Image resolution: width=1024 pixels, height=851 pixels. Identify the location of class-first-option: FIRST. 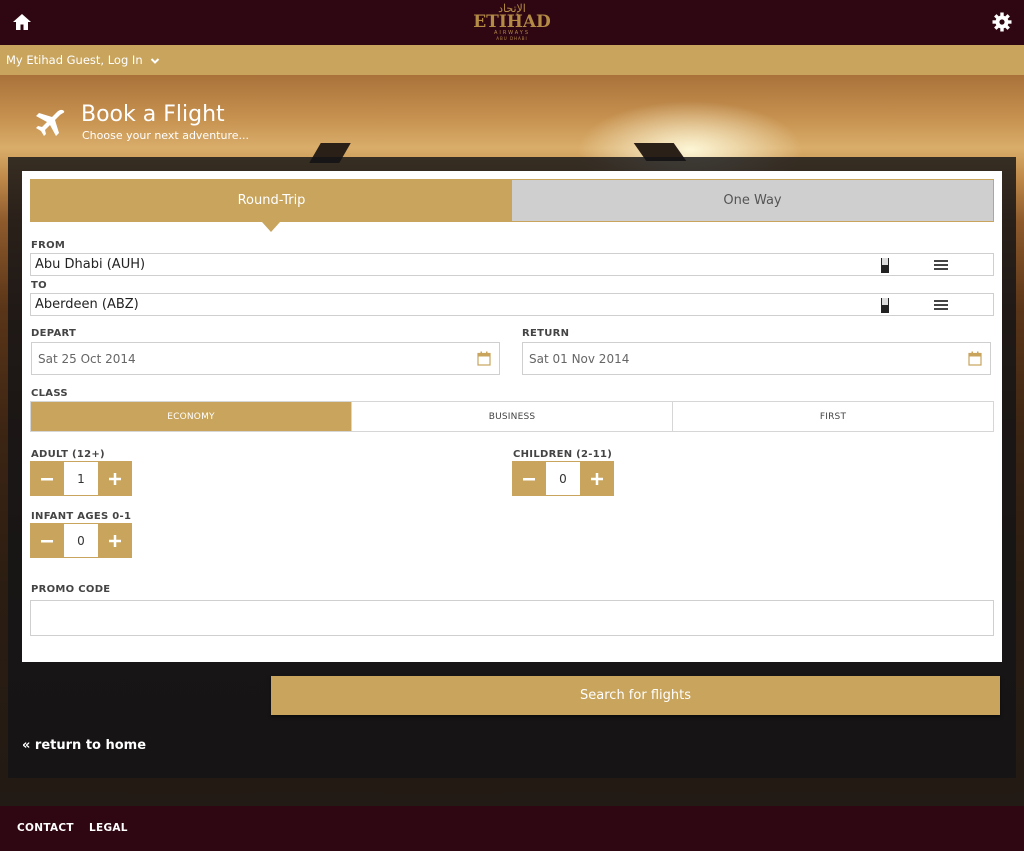
(833, 416).